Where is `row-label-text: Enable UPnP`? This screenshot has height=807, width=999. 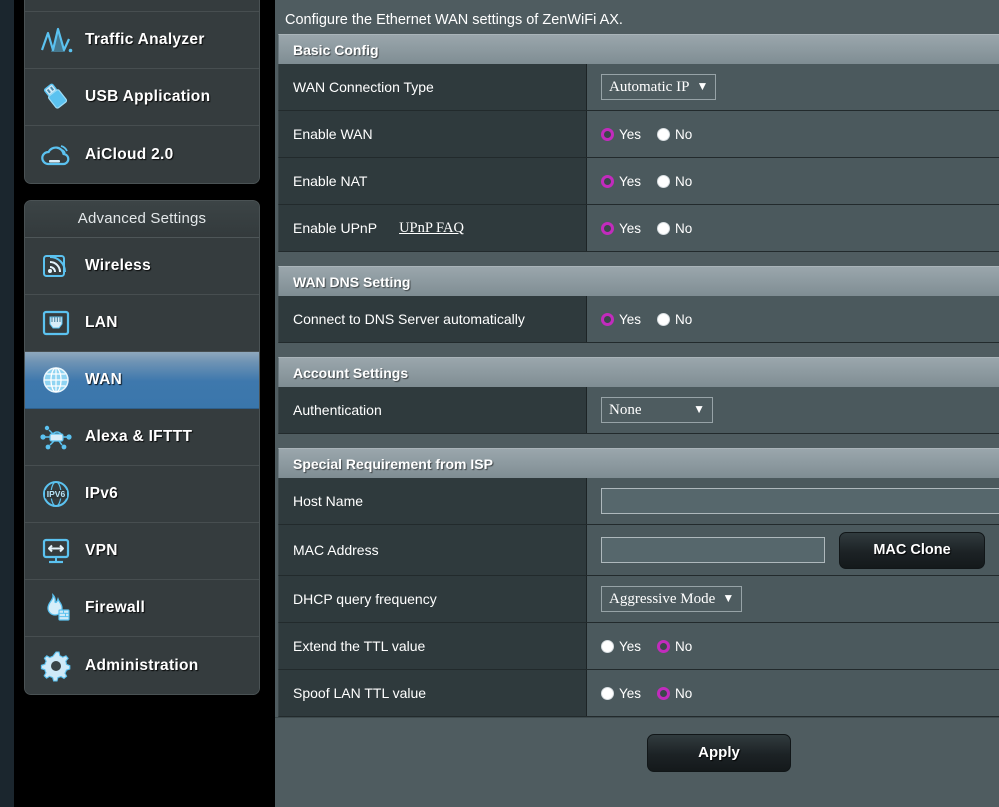
row-label-text: Enable UPnP is located at coordinates (335, 228).